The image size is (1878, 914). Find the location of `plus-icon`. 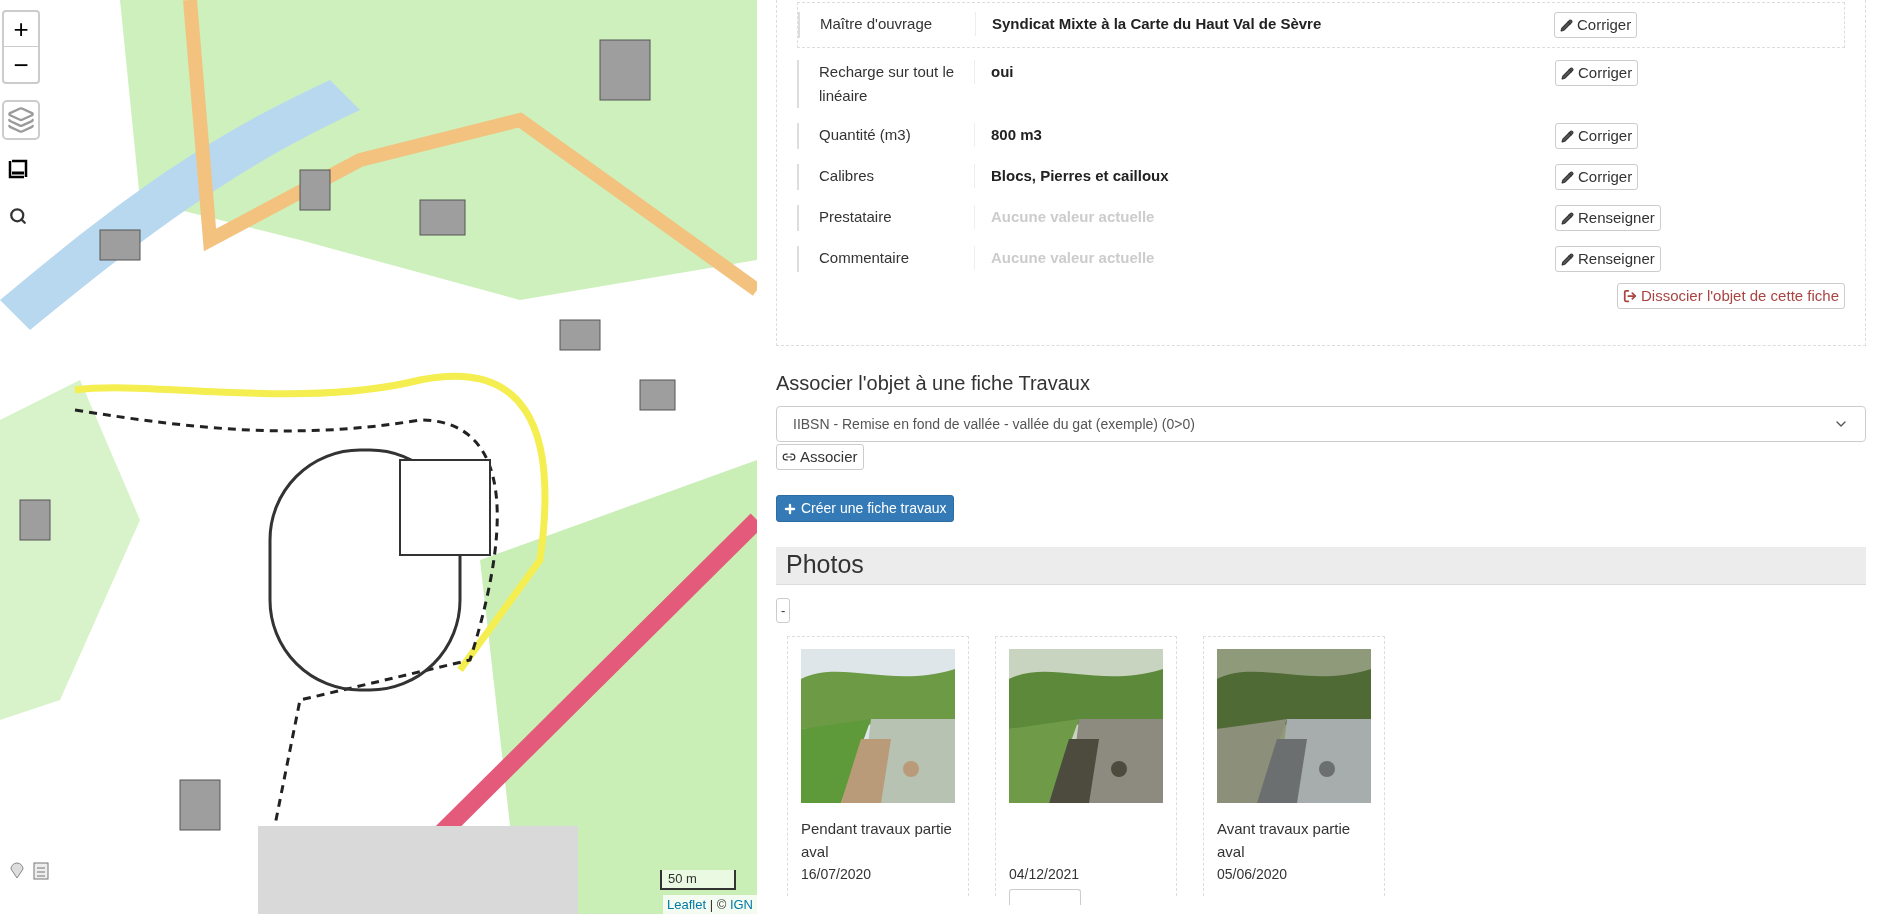

plus-icon is located at coordinates (790, 508).